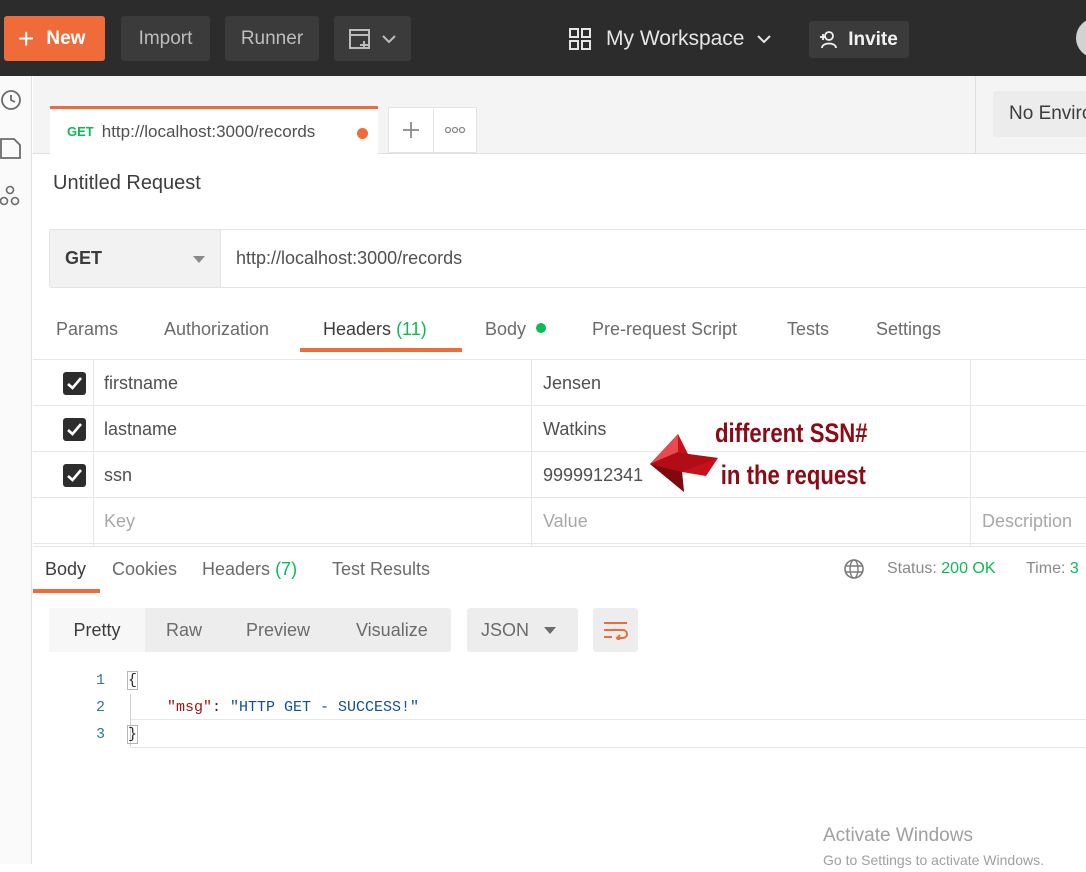 The image size is (1086, 872). Describe the element at coordinates (87, 336) in the screenshot. I see `tab-params: Params` at that location.